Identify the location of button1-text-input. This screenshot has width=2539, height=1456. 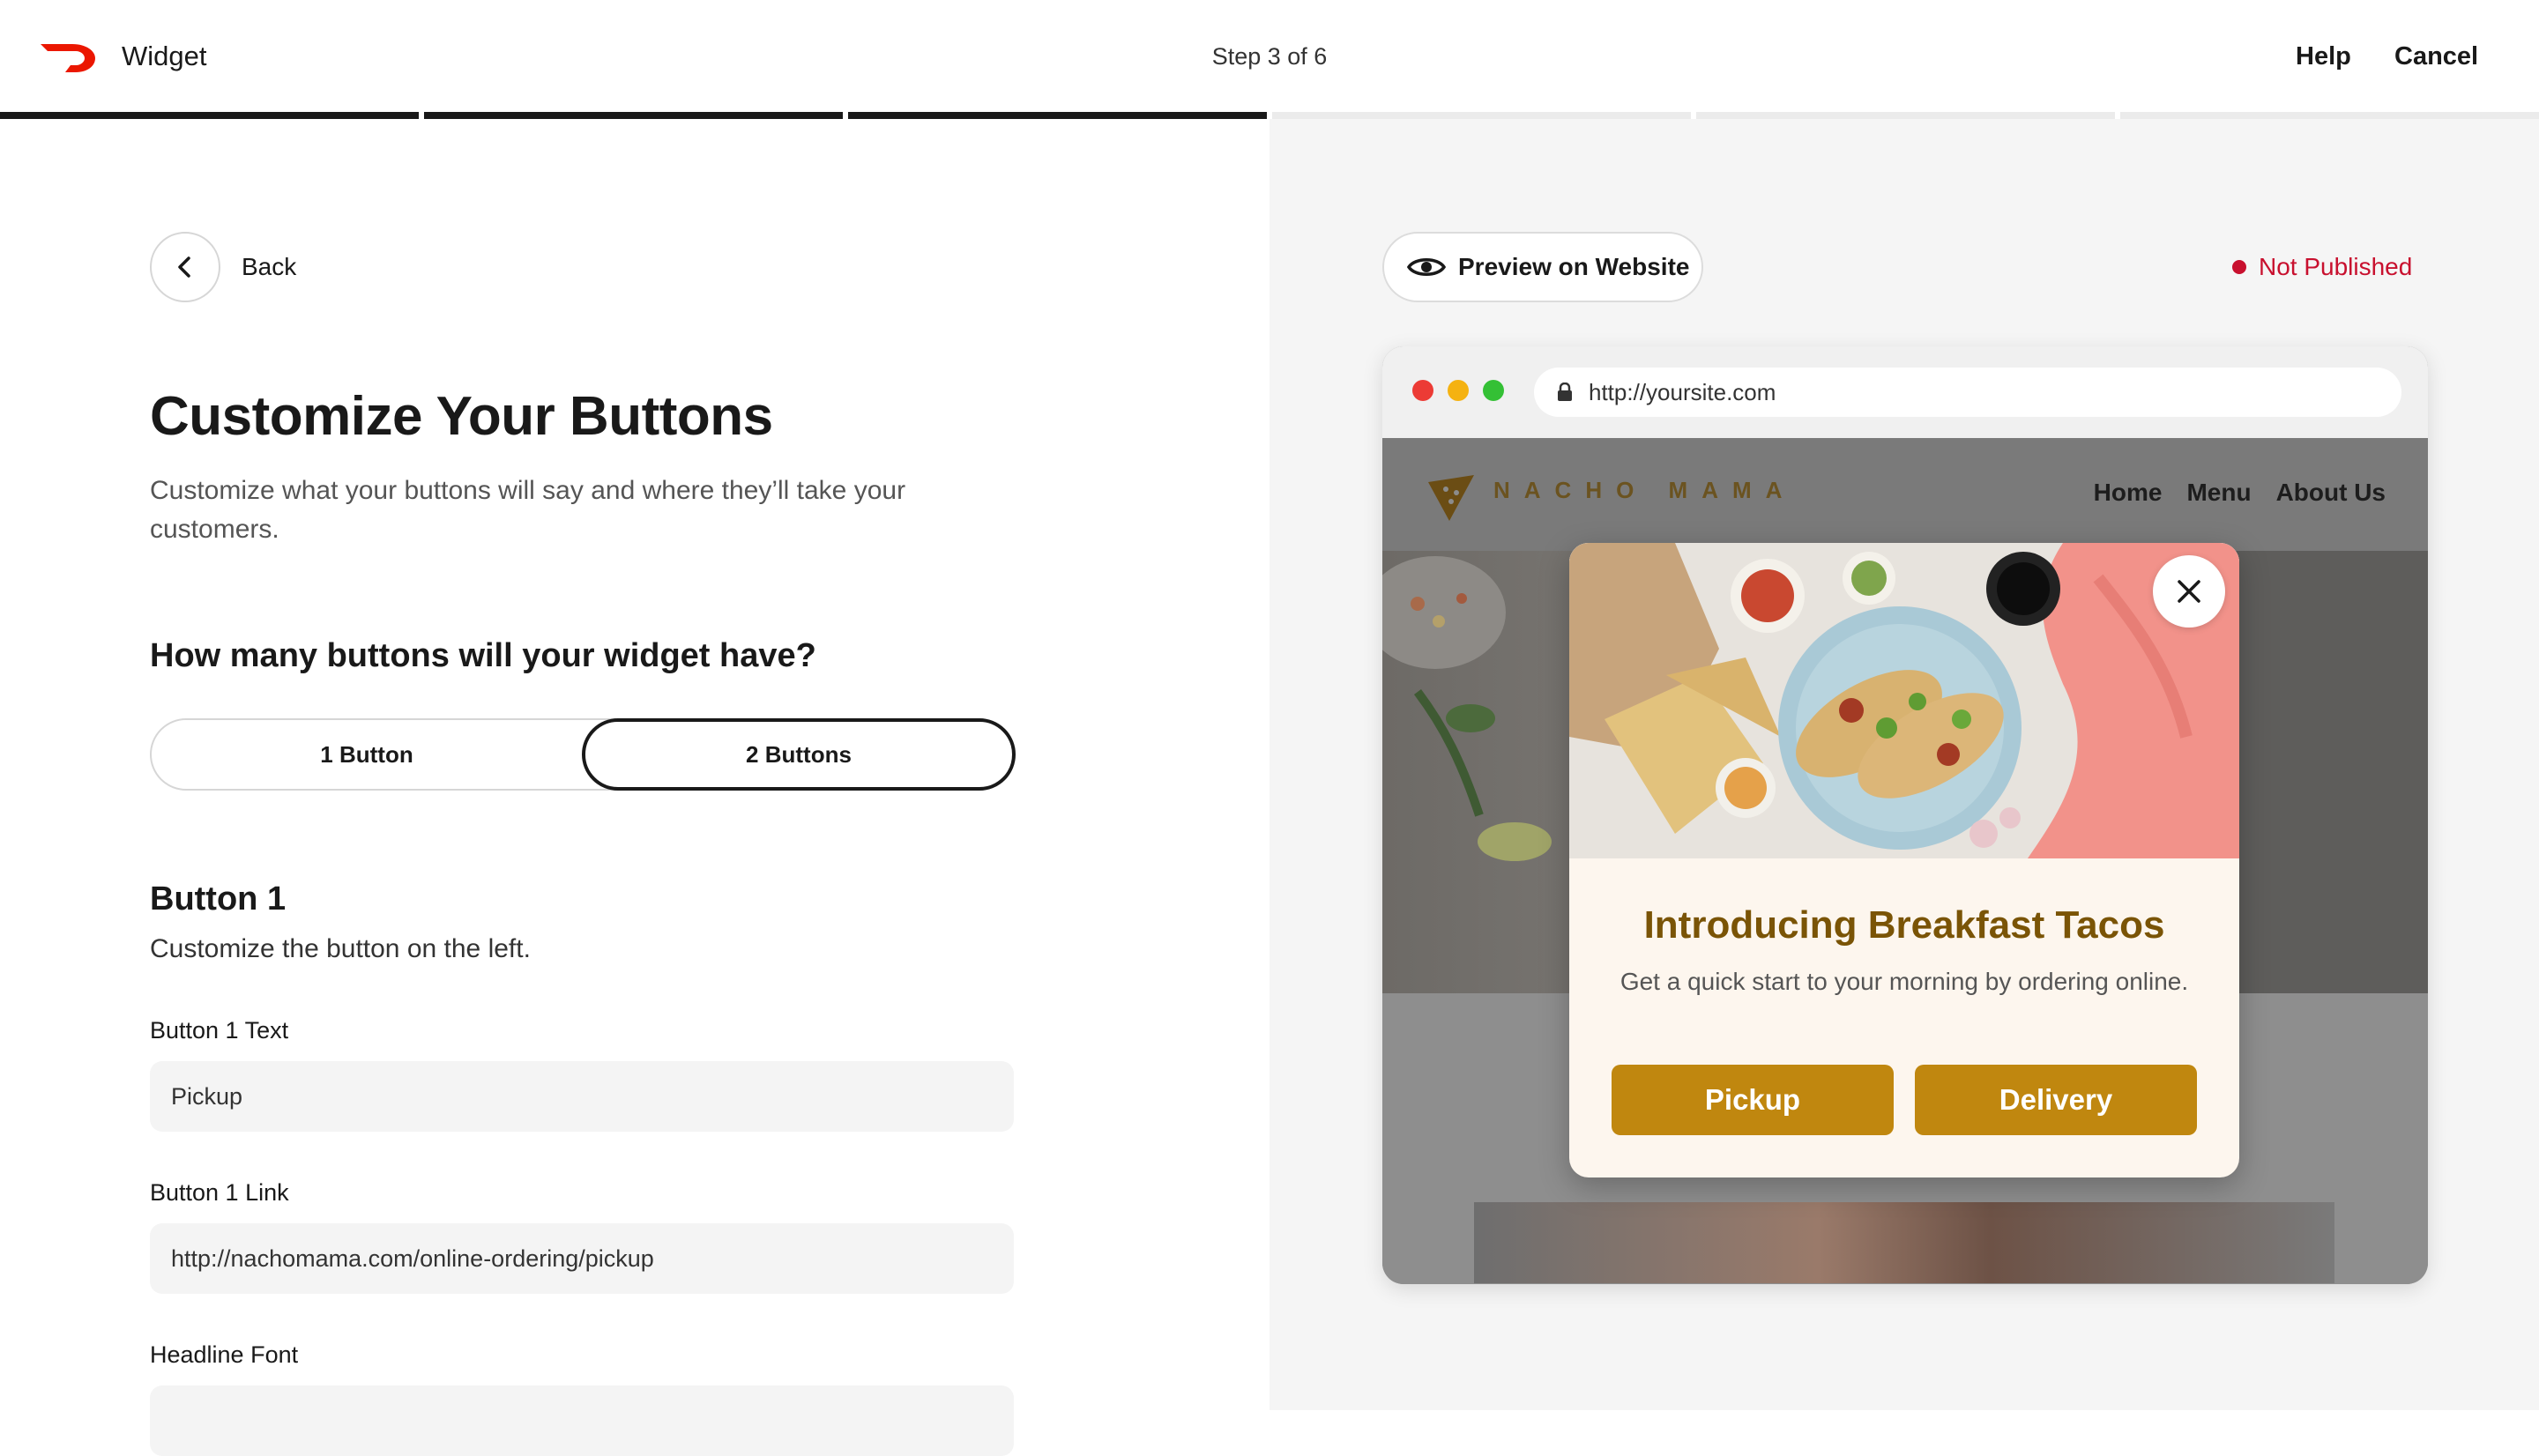
(582, 1096).